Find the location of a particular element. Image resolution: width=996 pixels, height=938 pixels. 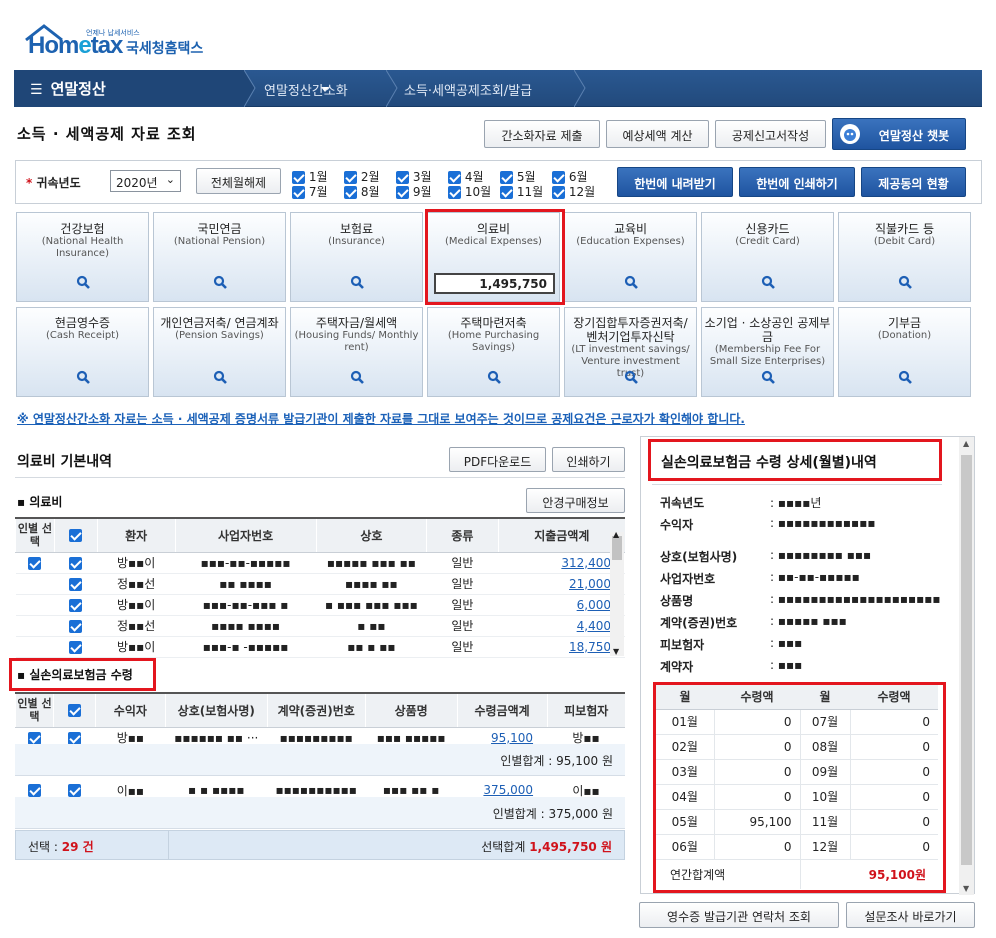

detail-field: 귀속년도: ▪▪▪▪년 is located at coordinates (741, 503).